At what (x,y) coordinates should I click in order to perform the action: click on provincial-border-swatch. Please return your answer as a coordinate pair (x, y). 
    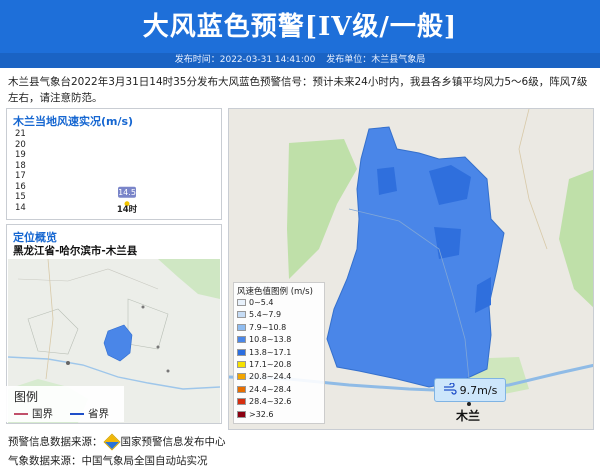
    Looking at the image, I should click on (77, 413).